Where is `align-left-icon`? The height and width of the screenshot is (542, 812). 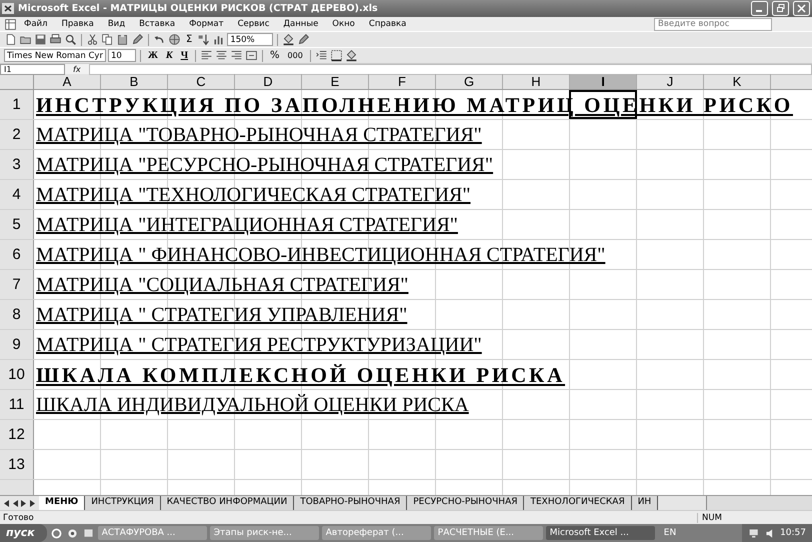
align-left-icon is located at coordinates (207, 55).